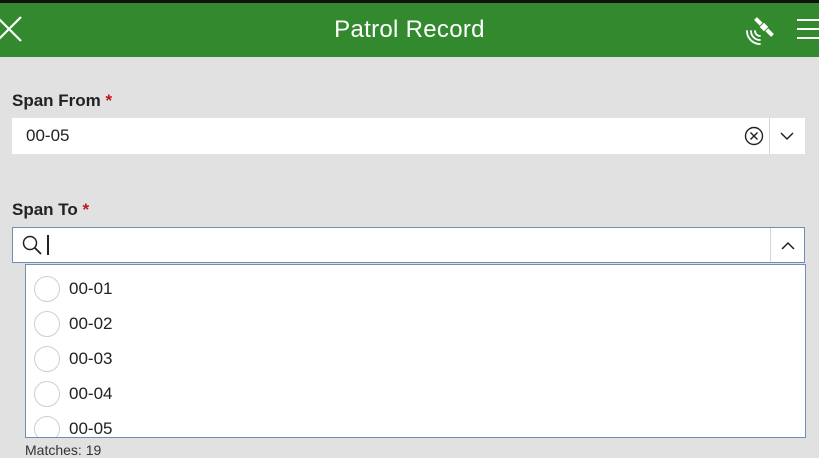 The height and width of the screenshot is (458, 819). Describe the element at coordinates (91, 393) in the screenshot. I see `option-label: 00-04` at that location.